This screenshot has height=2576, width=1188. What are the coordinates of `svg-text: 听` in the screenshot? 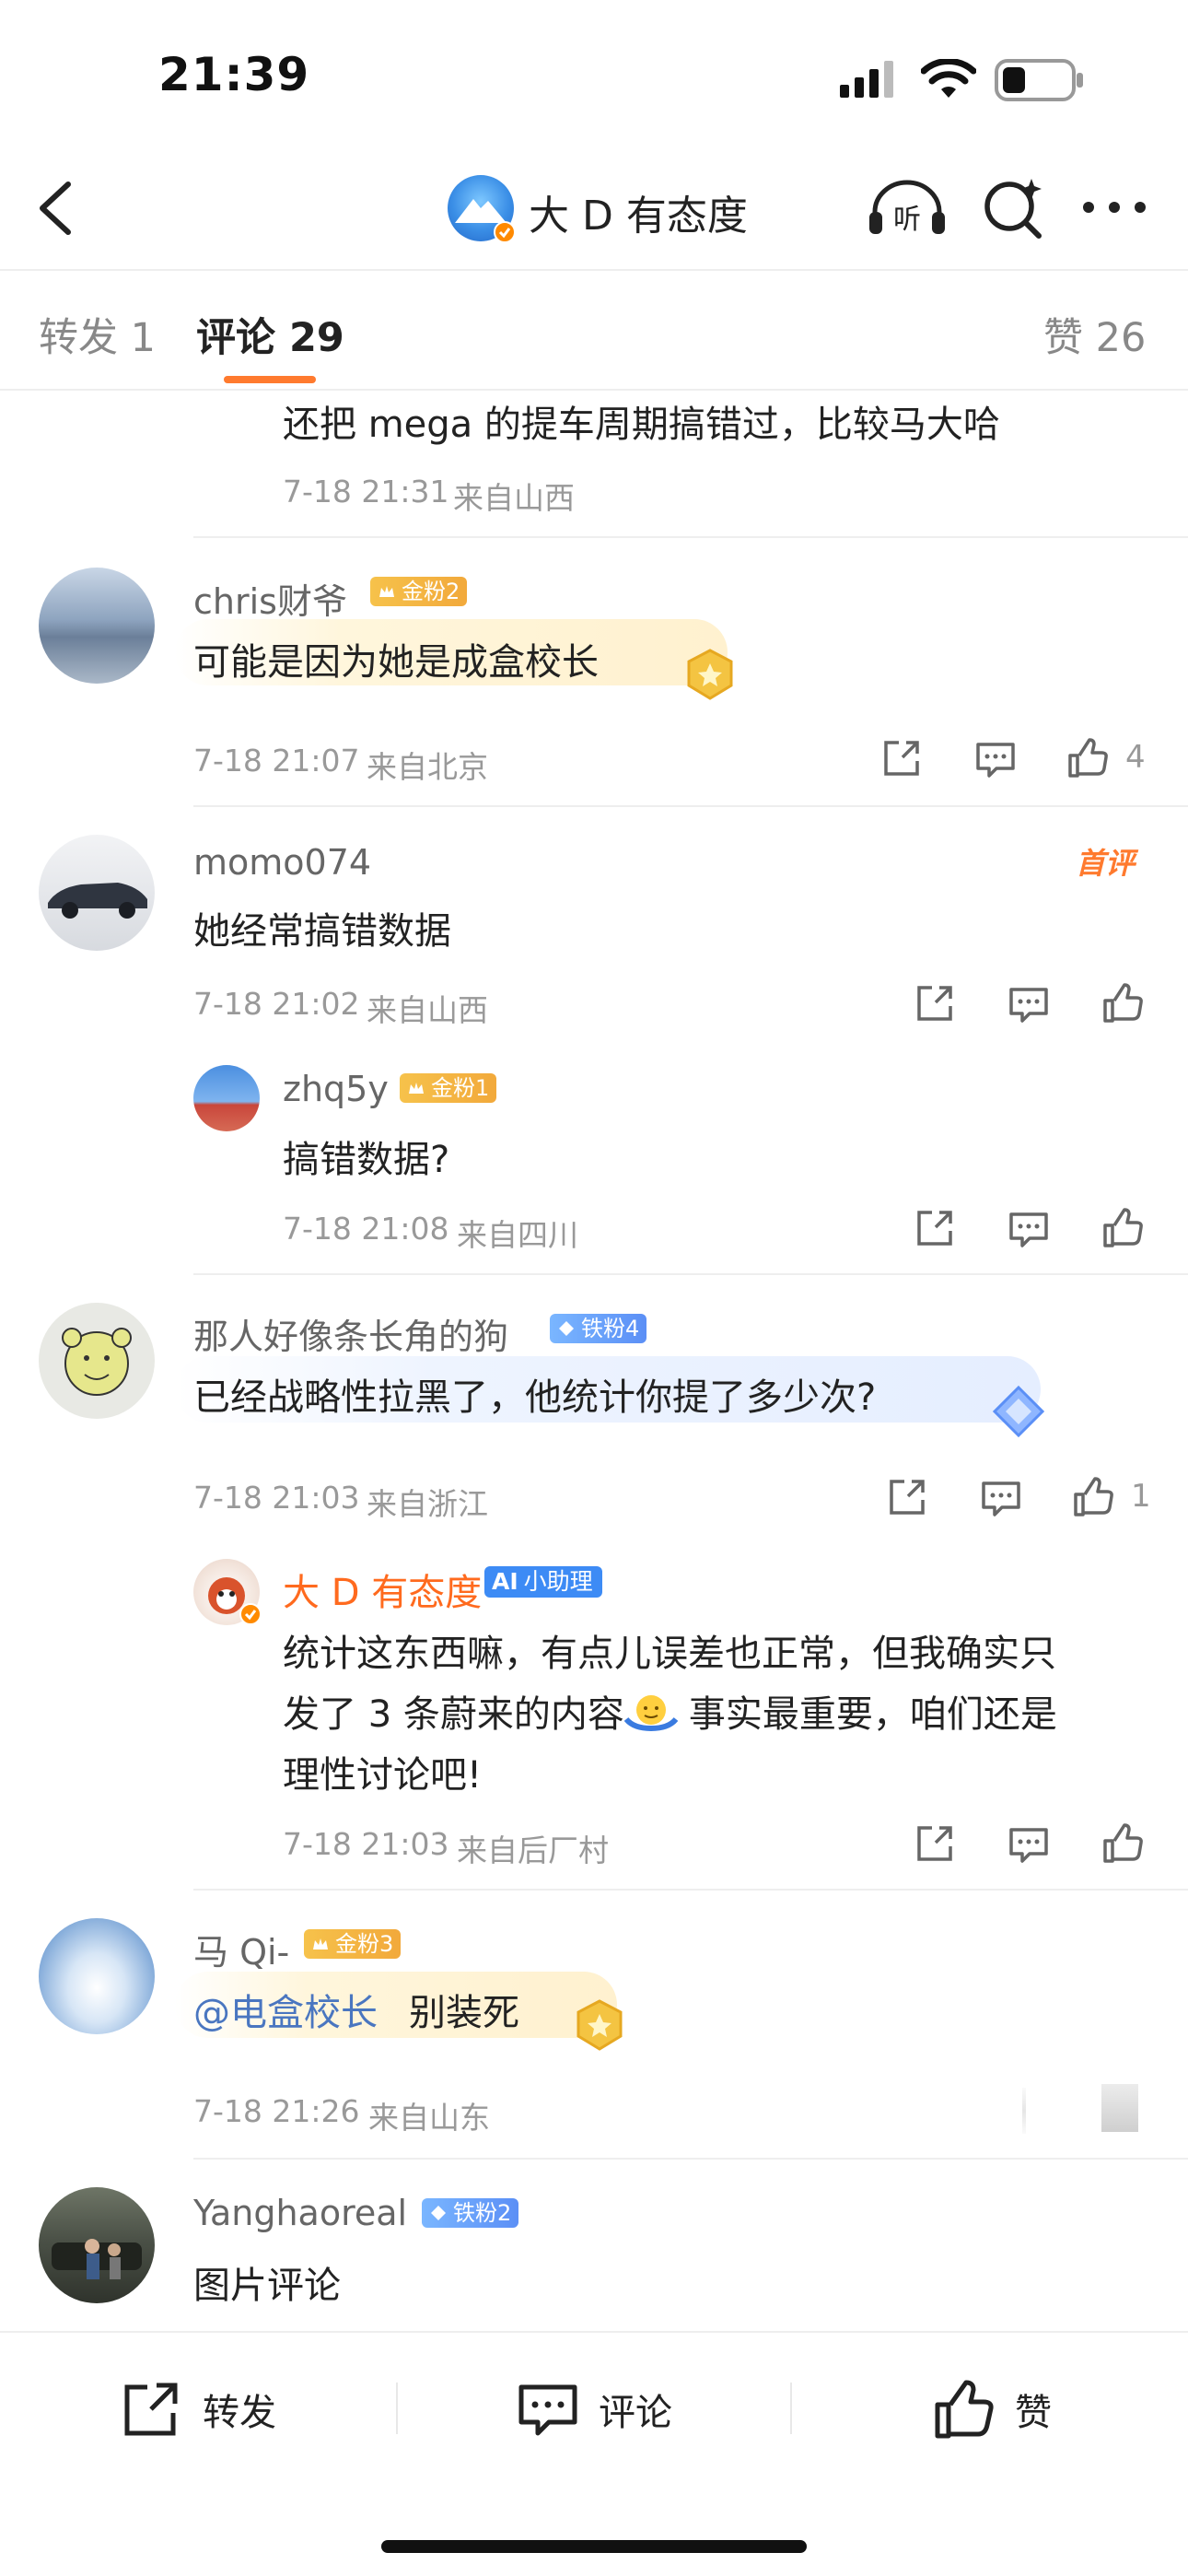 It's located at (907, 220).